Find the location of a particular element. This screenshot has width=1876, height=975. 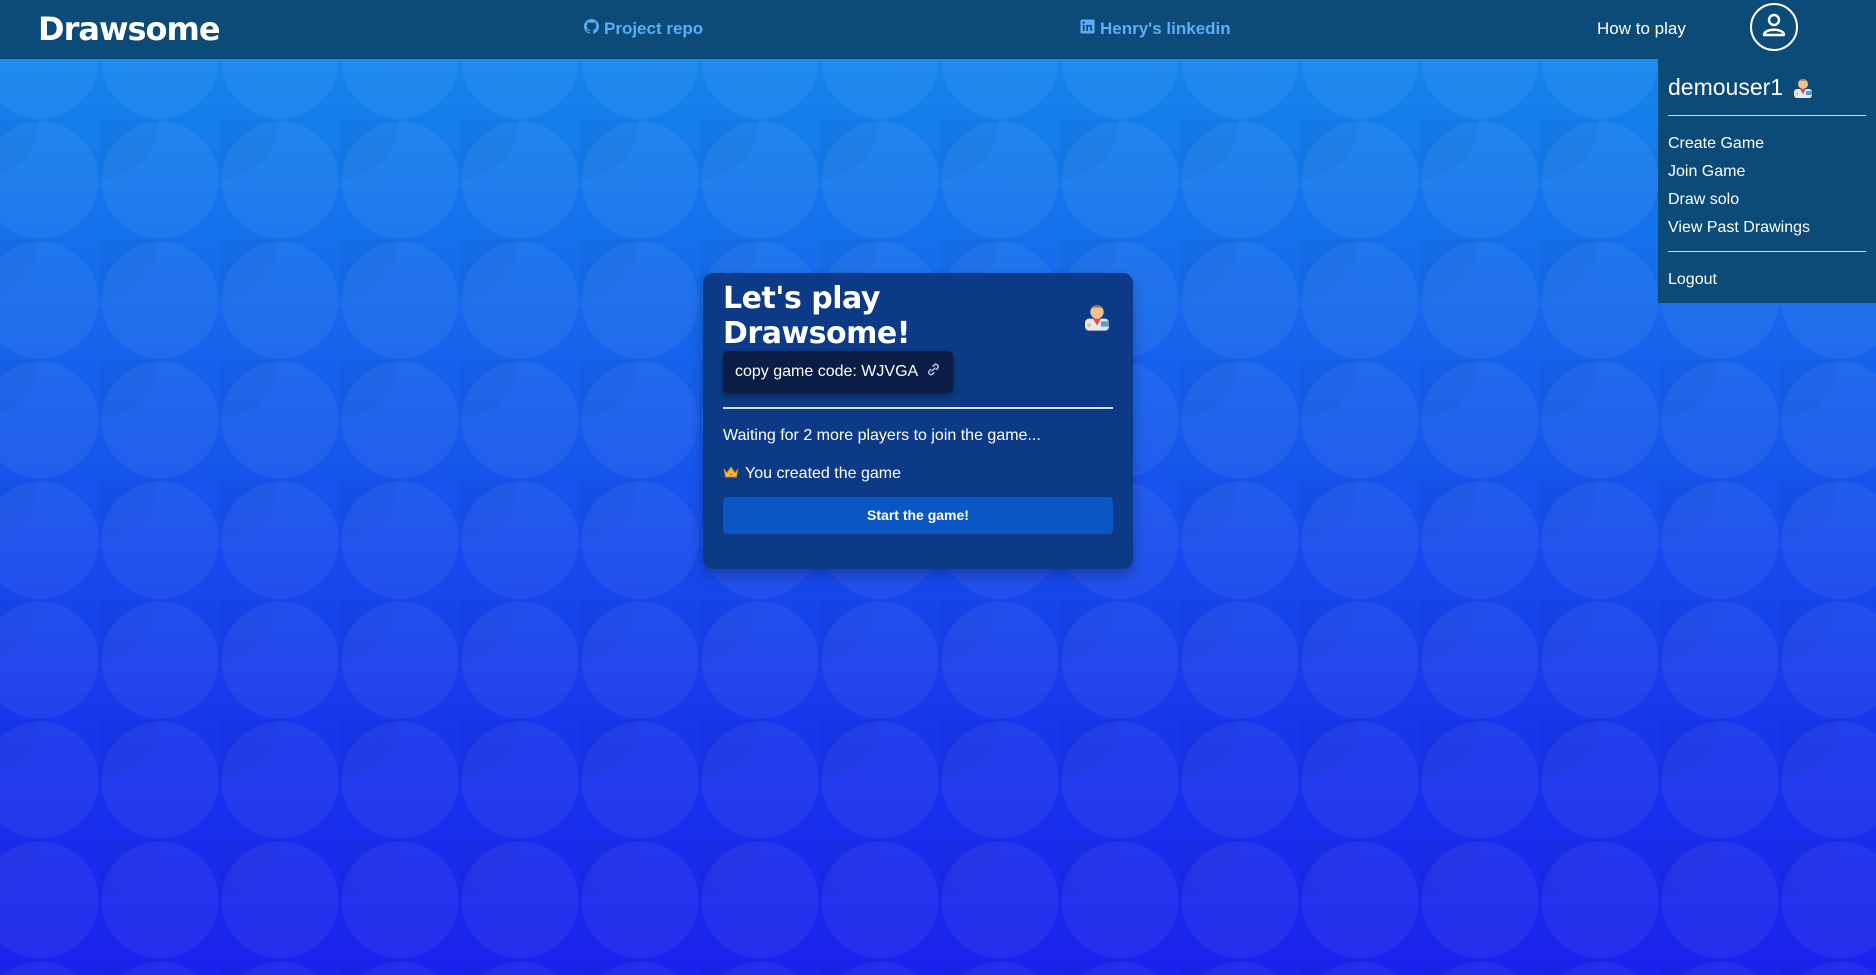

menu-item-draw-solo: Draw solo is located at coordinates (1767, 200).